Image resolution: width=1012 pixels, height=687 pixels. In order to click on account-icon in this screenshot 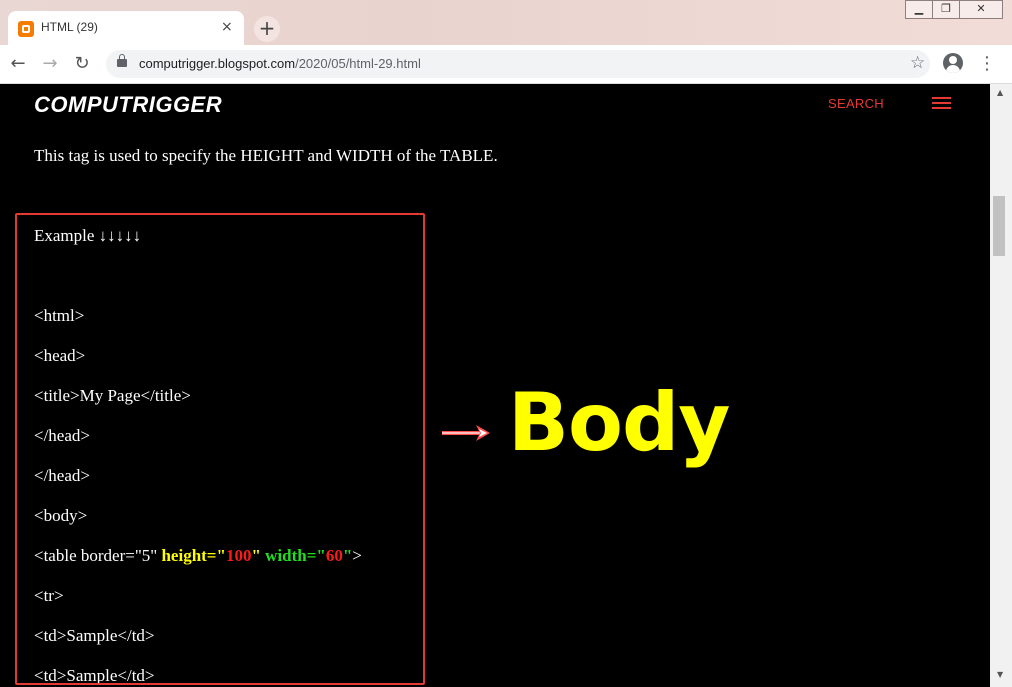, I will do `click(953, 63)`.